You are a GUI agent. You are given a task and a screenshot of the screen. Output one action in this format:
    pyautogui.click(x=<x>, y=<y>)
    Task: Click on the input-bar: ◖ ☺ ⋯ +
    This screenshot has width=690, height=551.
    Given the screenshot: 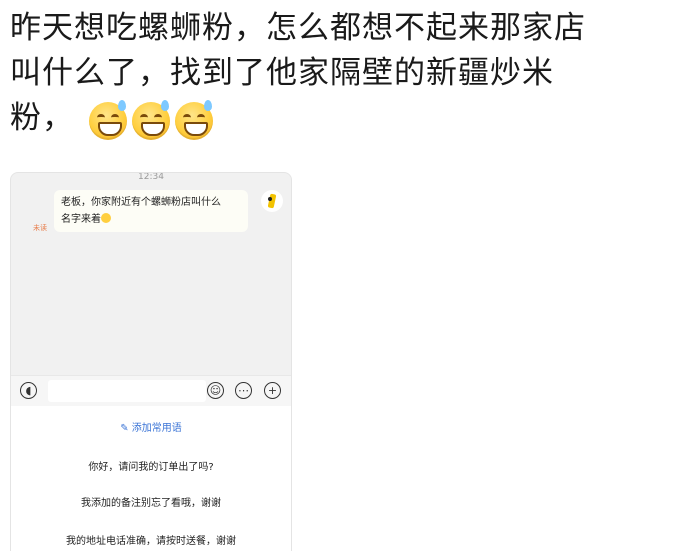 What is the action you would take?
    pyautogui.click(x=151, y=390)
    